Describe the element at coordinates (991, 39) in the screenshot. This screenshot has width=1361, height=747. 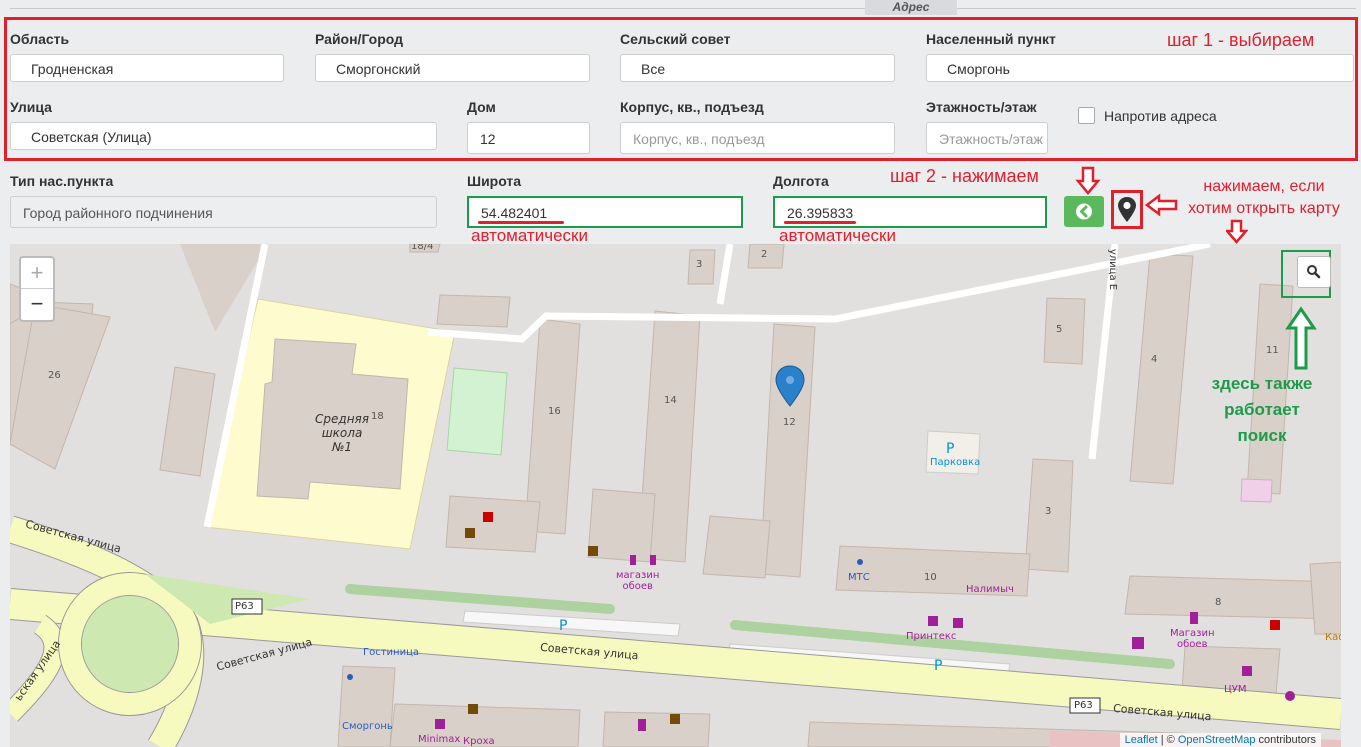
I see `punkt-label: Населенный пункт` at that location.